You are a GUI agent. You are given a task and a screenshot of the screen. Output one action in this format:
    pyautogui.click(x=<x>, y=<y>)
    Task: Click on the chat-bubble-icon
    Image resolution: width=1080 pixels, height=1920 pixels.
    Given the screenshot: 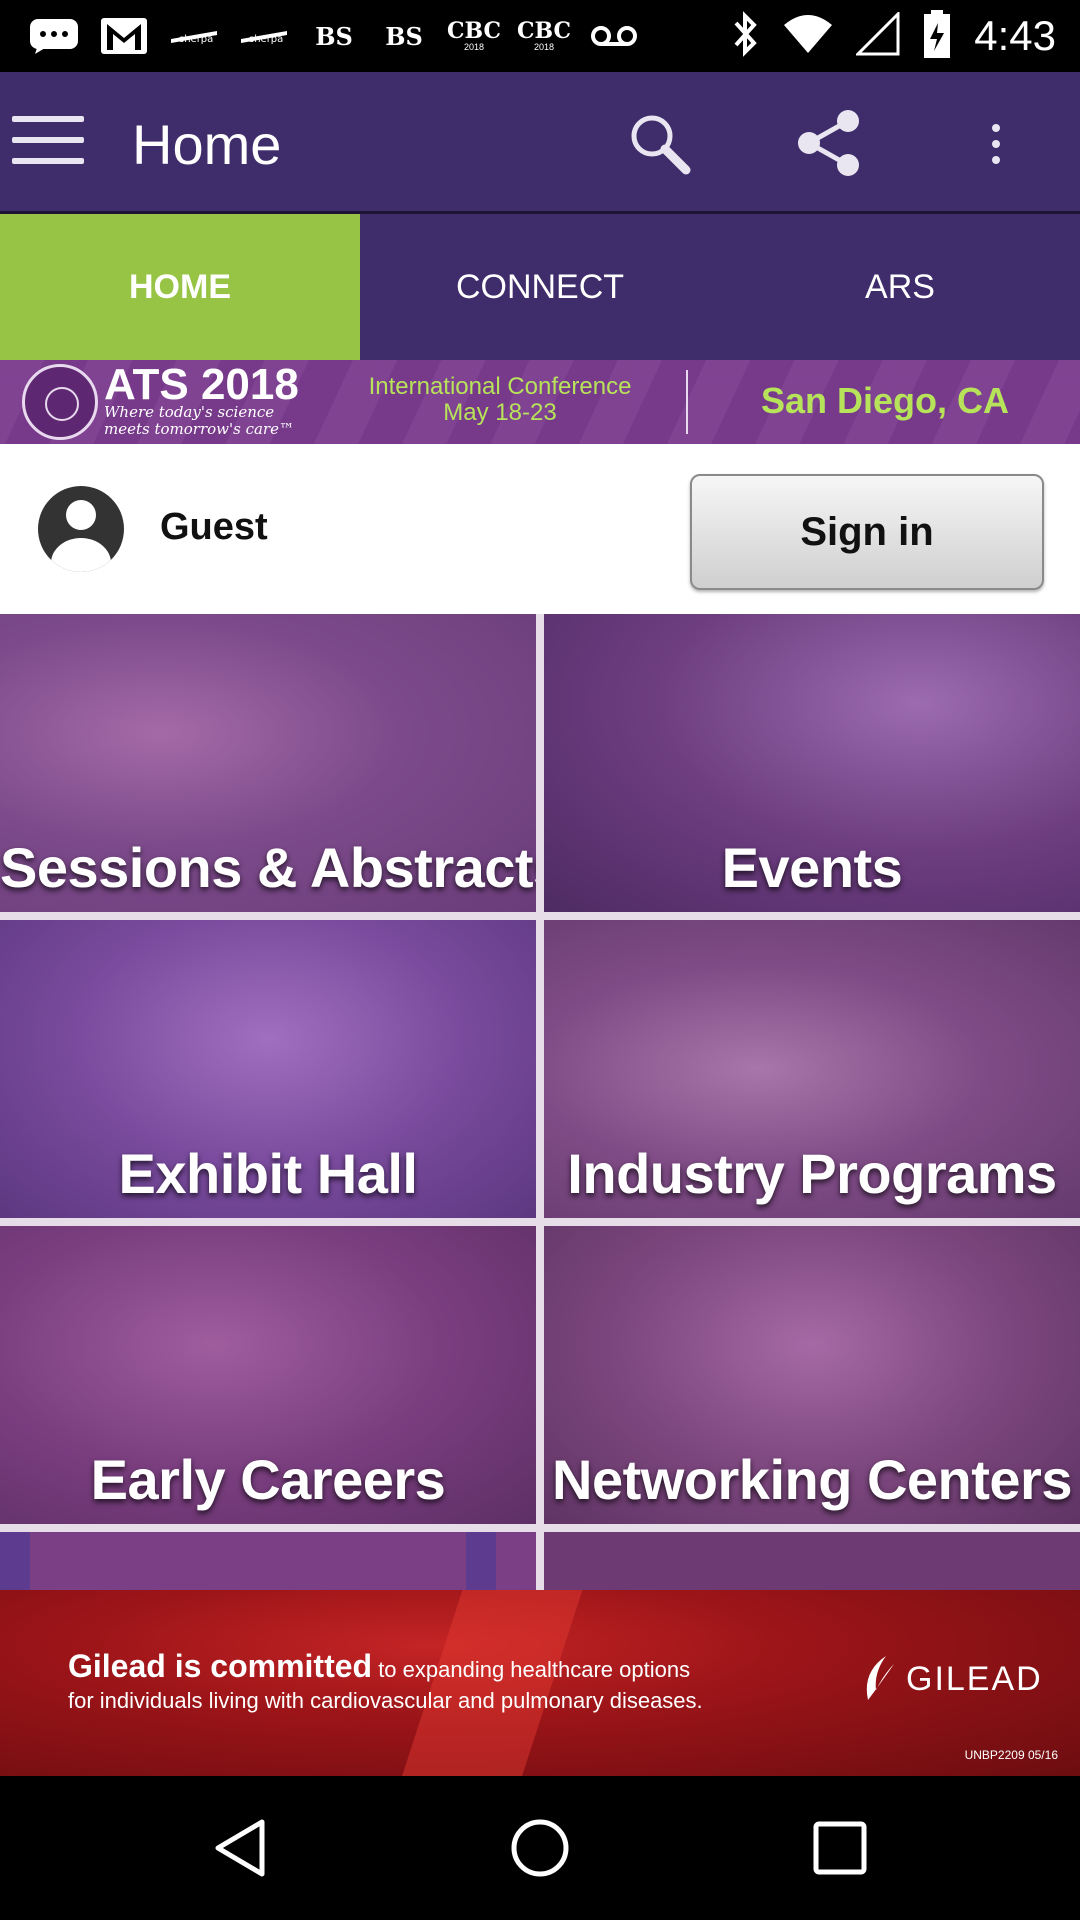 What is the action you would take?
    pyautogui.click(x=54, y=36)
    